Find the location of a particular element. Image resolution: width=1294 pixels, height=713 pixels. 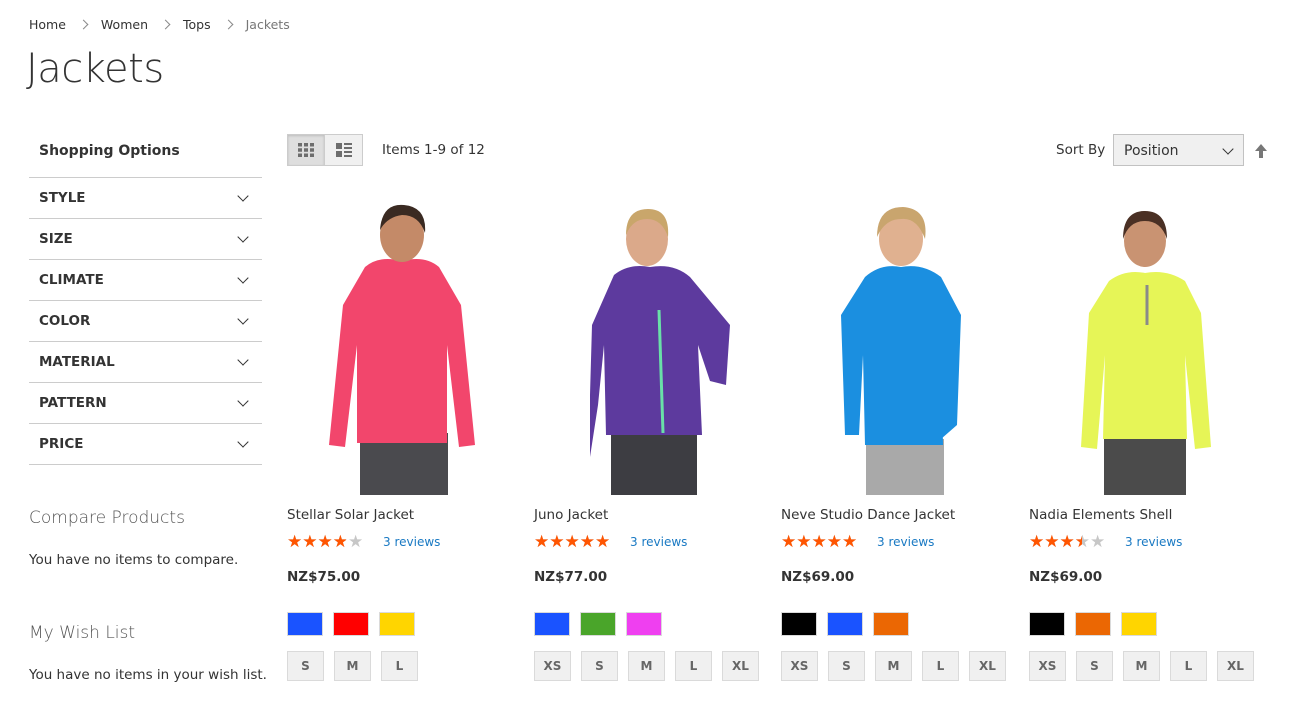

filter-label: SIZE is located at coordinates (56, 239).